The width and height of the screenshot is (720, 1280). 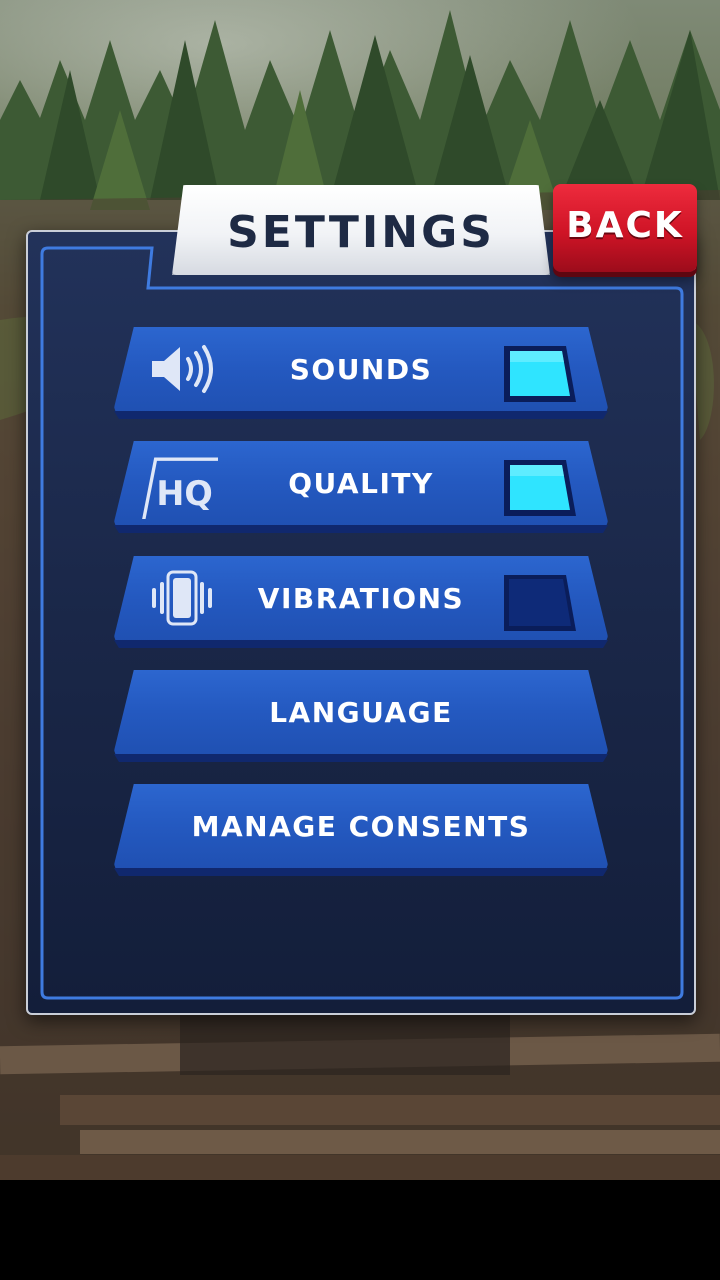 I want to click on quality-row: HQ QUALITY, so click(x=361, y=487).